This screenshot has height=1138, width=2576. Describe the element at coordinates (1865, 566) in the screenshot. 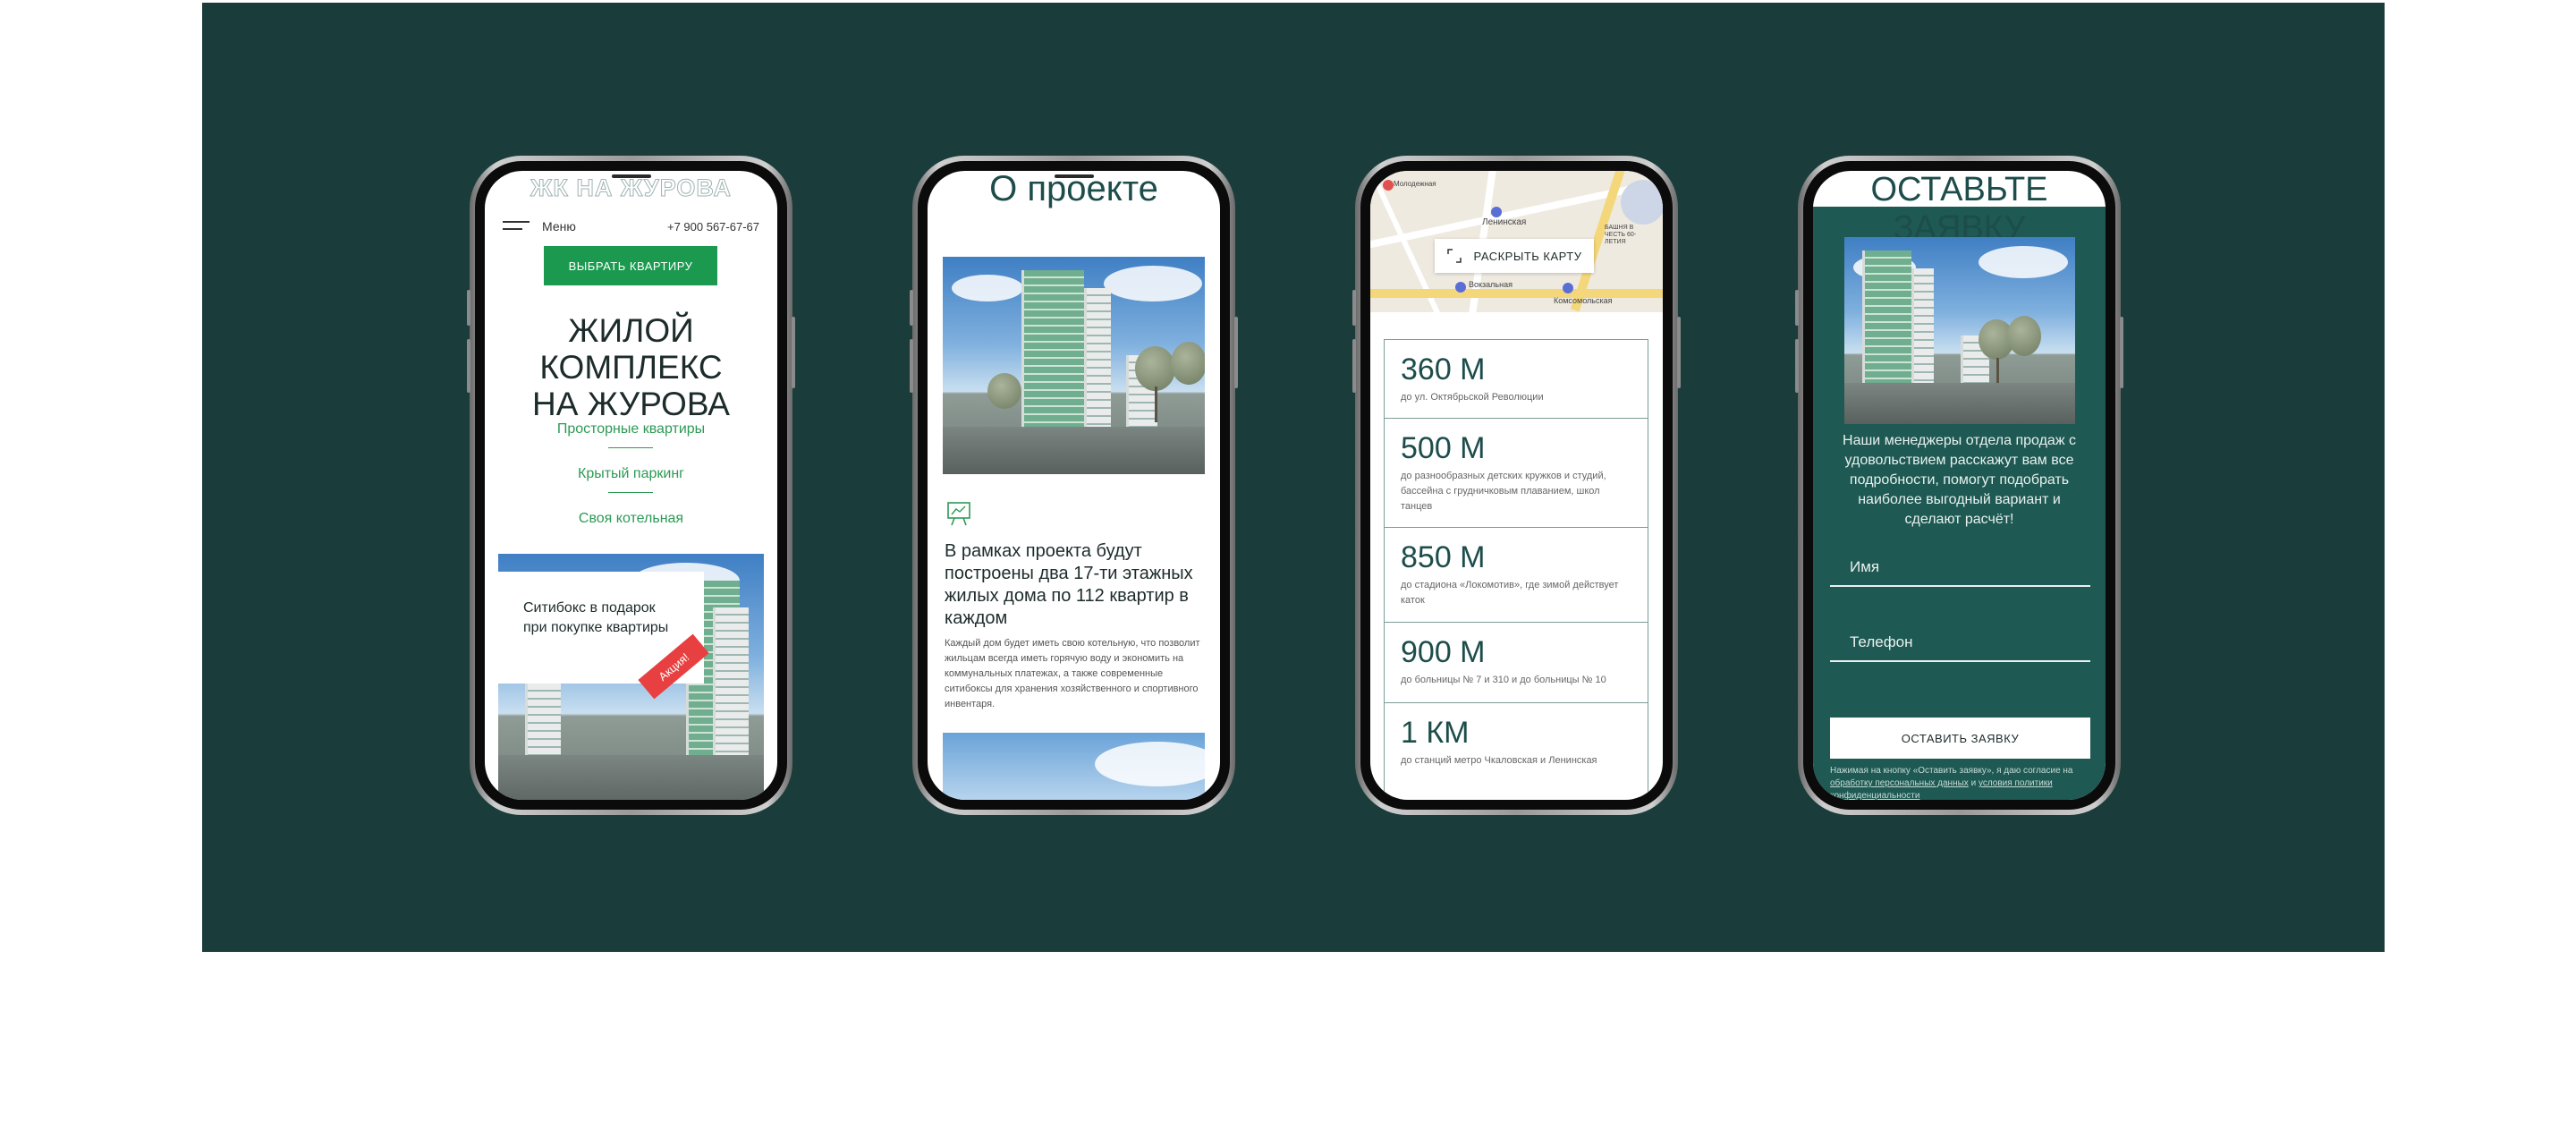

I see `name-placeholder: Имя` at that location.